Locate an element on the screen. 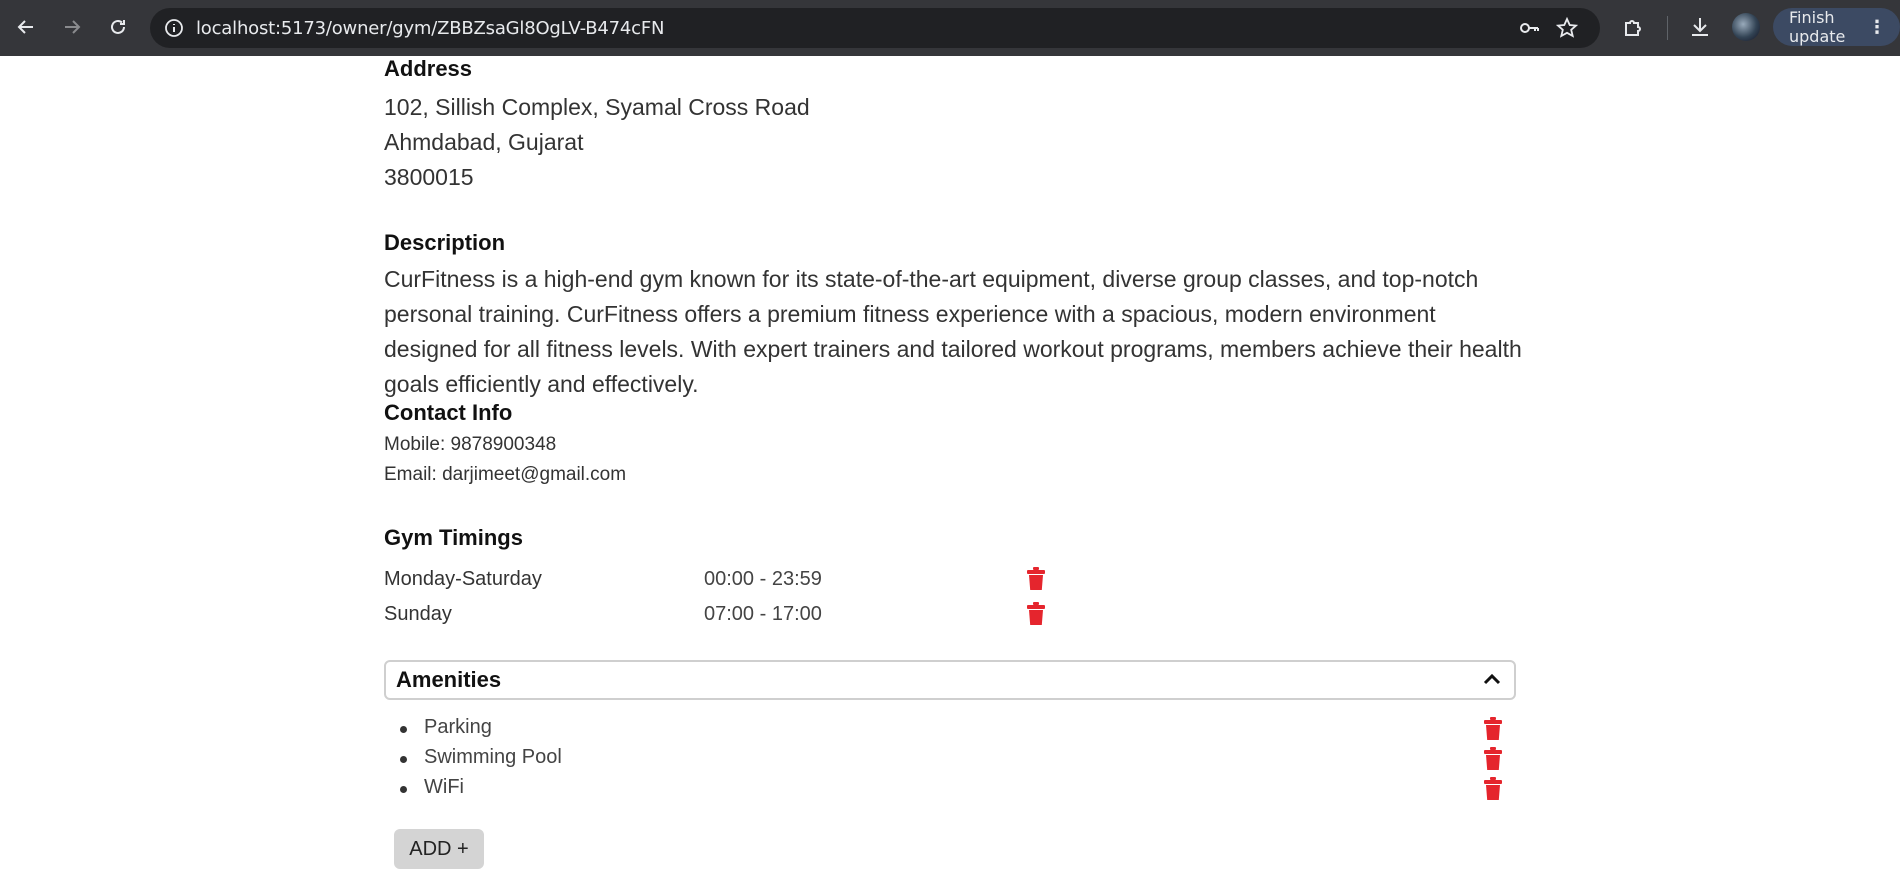 This screenshot has width=1900, height=882. amenity-label: Parking is located at coordinates (458, 727).